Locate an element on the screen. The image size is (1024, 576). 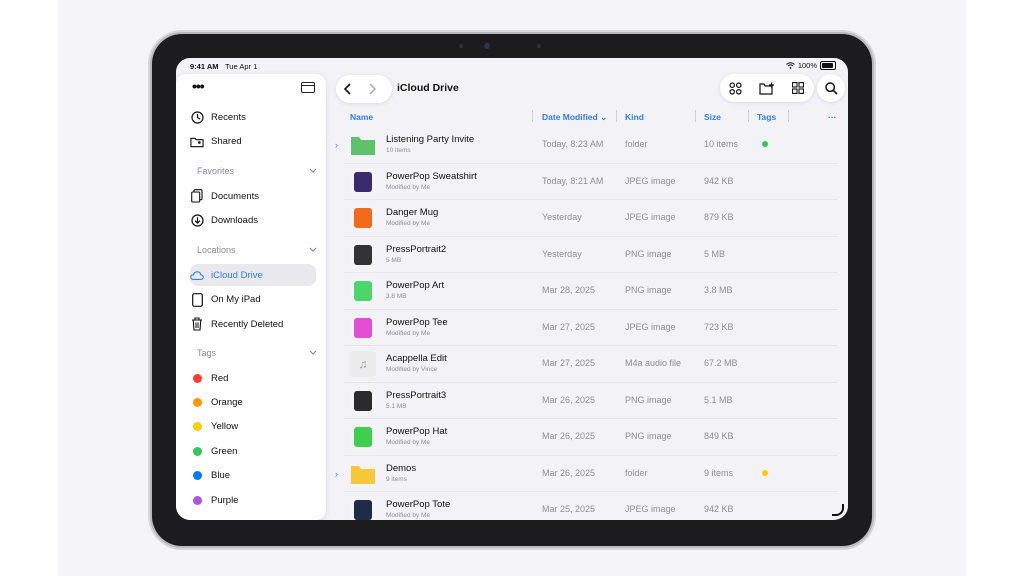
section-locations: Locations is located at coordinates (257, 250).